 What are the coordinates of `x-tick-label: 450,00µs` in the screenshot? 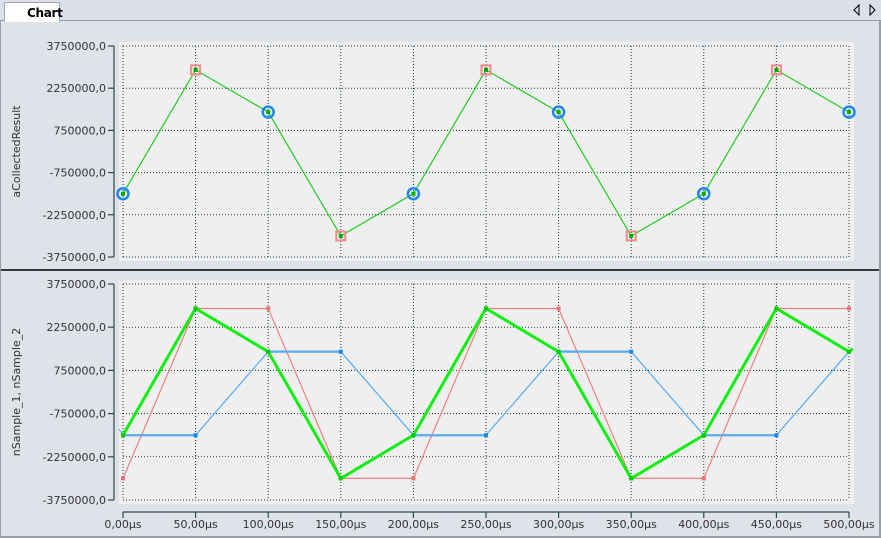 It's located at (776, 524).